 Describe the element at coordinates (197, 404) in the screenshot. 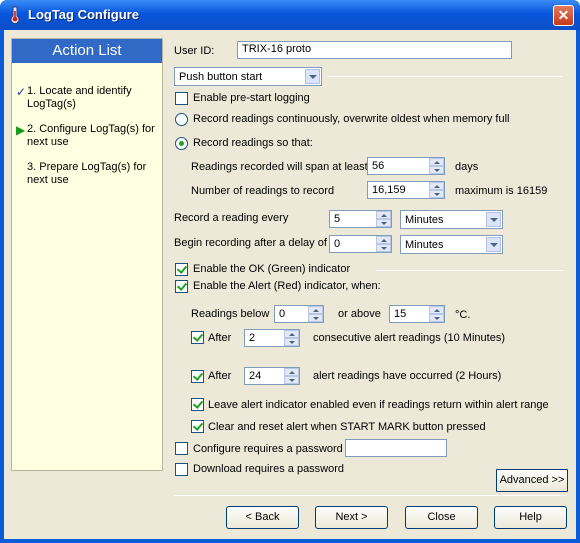

I see `leave-alert-checkbox` at that location.